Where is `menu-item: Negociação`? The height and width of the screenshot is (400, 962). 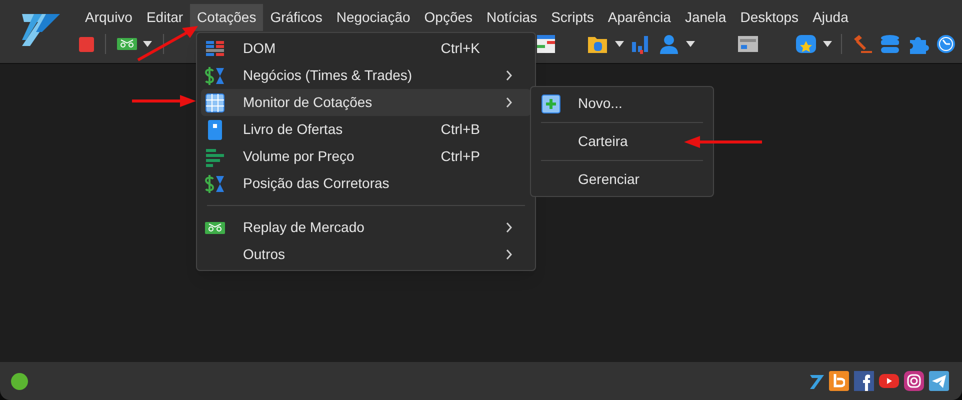
menu-item: Negociação is located at coordinates (373, 17).